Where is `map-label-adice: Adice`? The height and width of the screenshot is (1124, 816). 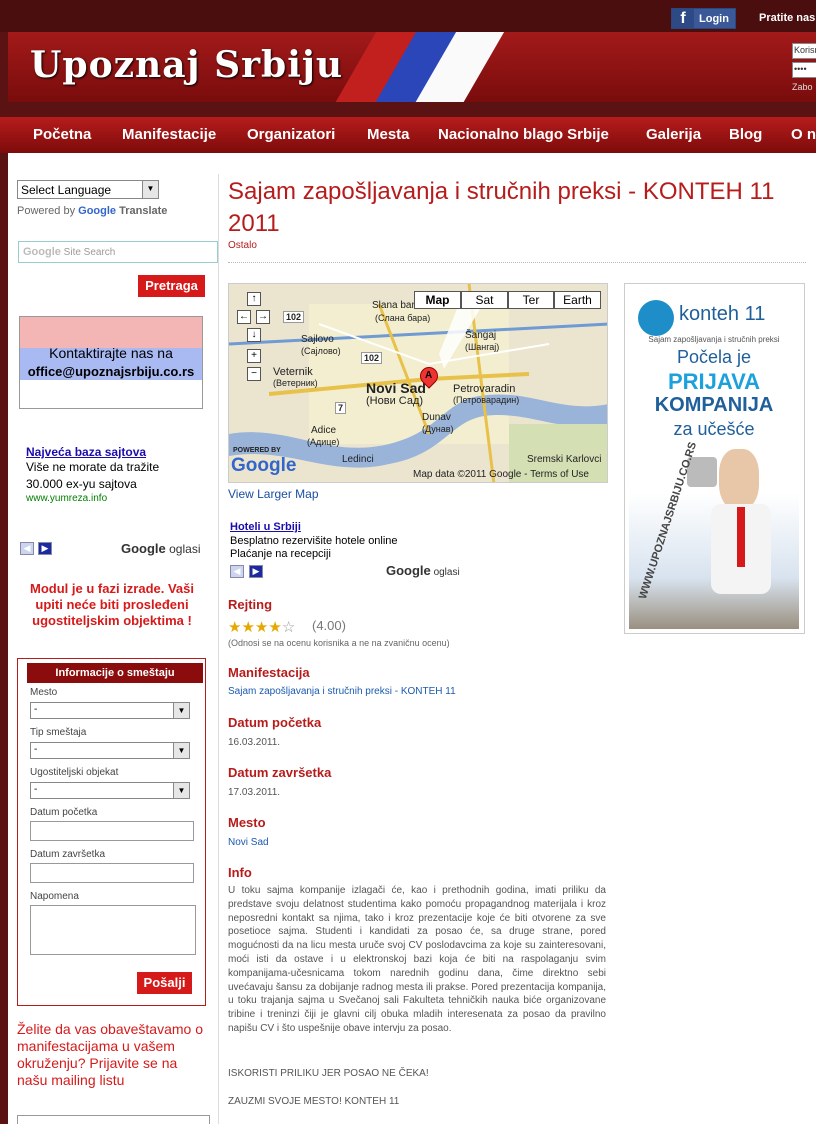 map-label-adice: Adice is located at coordinates (324, 430).